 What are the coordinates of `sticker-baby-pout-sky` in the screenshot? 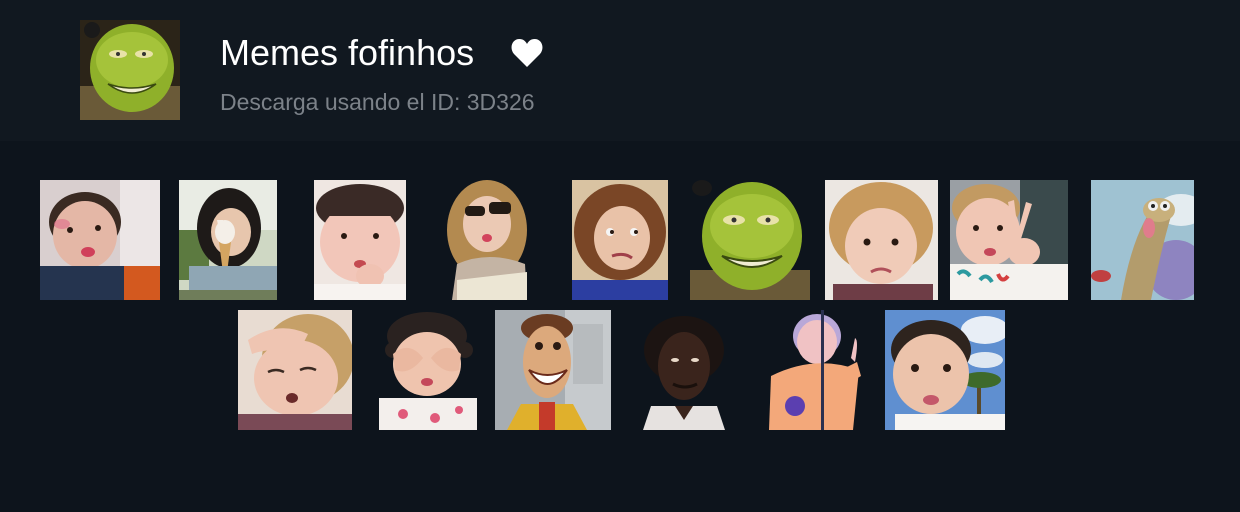 It's located at (945, 370).